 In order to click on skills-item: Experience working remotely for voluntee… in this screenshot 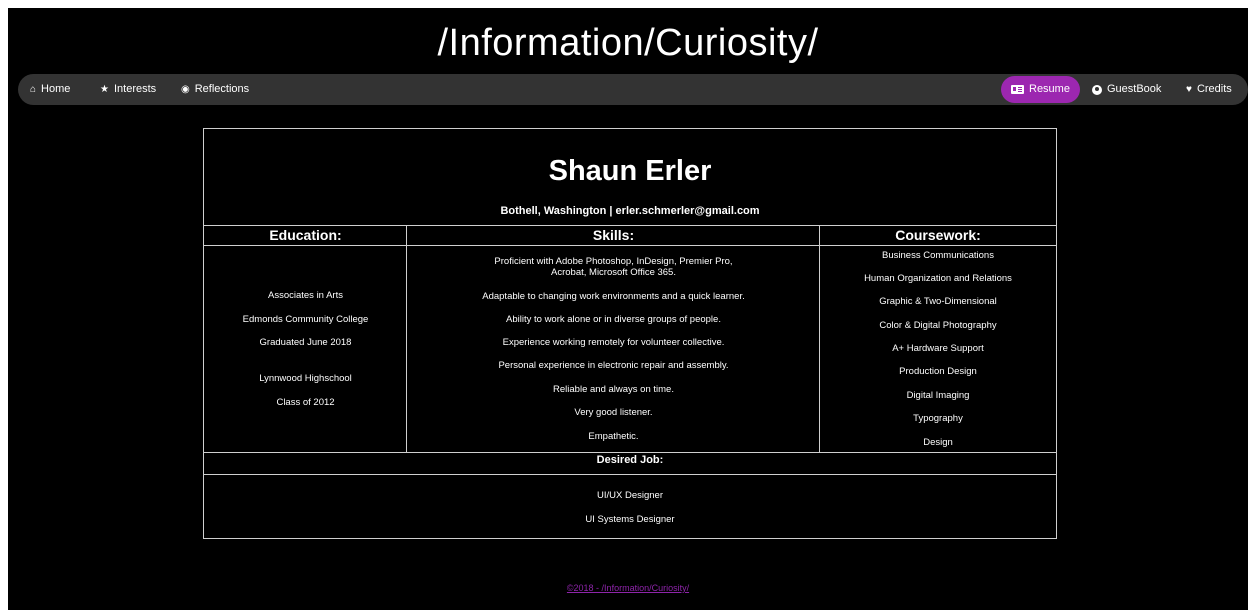, I will do `click(613, 342)`.